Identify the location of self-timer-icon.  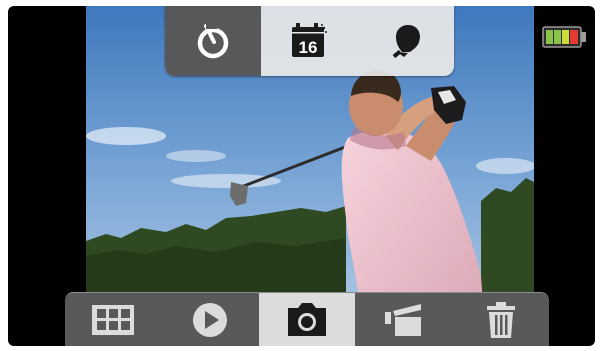
(213, 41).